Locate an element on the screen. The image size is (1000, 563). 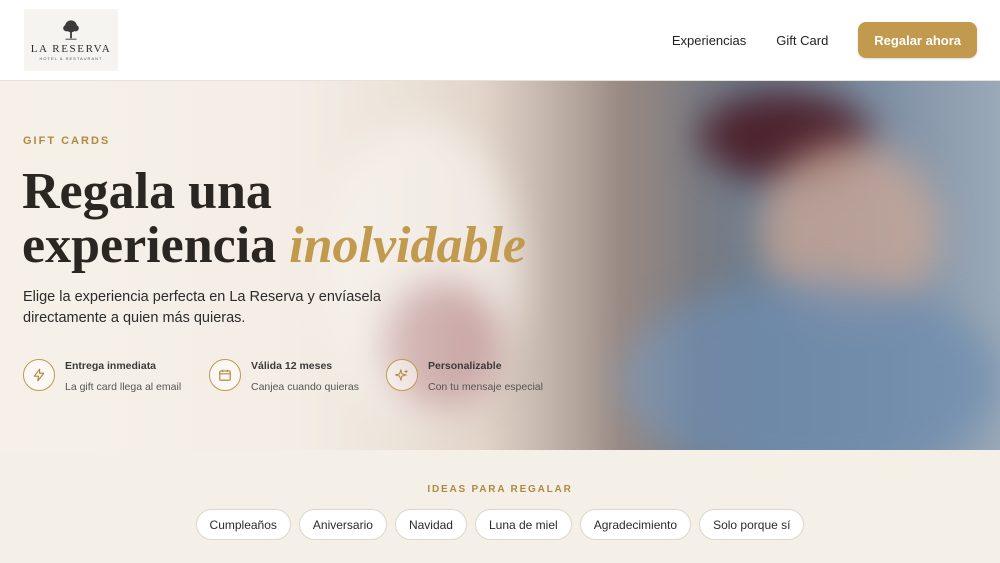
feature-desc: Con tu mensaje especial is located at coordinates (485, 387).